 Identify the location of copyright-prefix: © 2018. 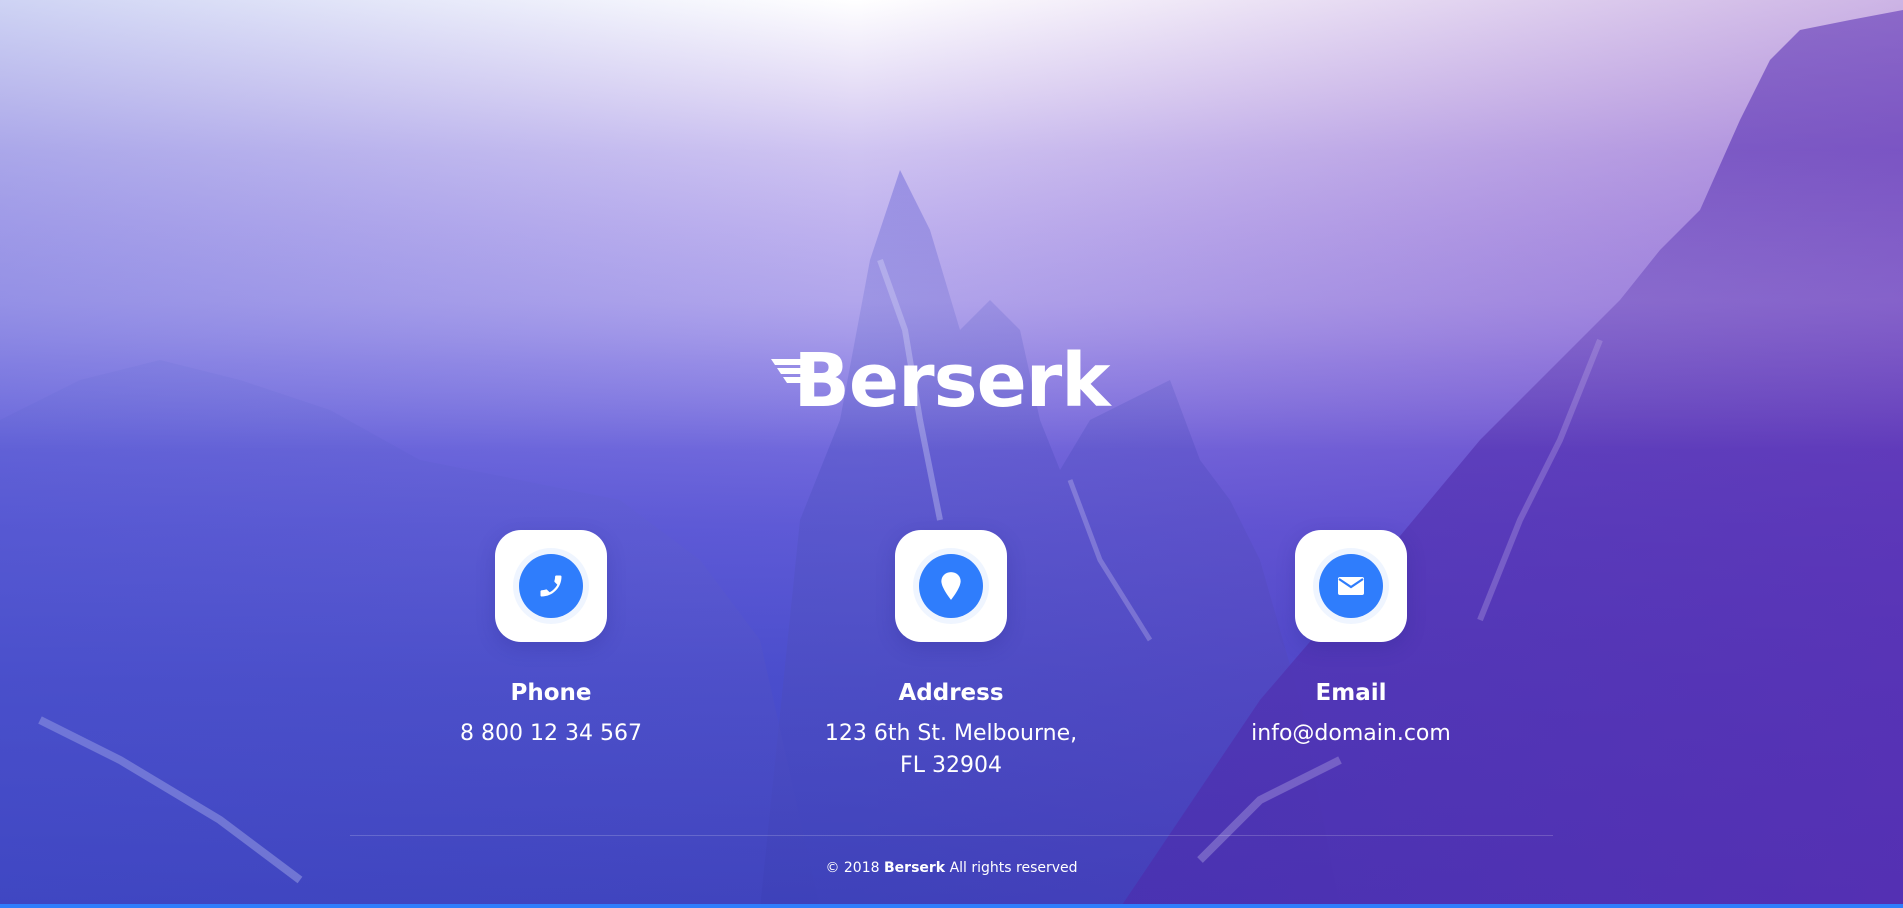
(852, 868).